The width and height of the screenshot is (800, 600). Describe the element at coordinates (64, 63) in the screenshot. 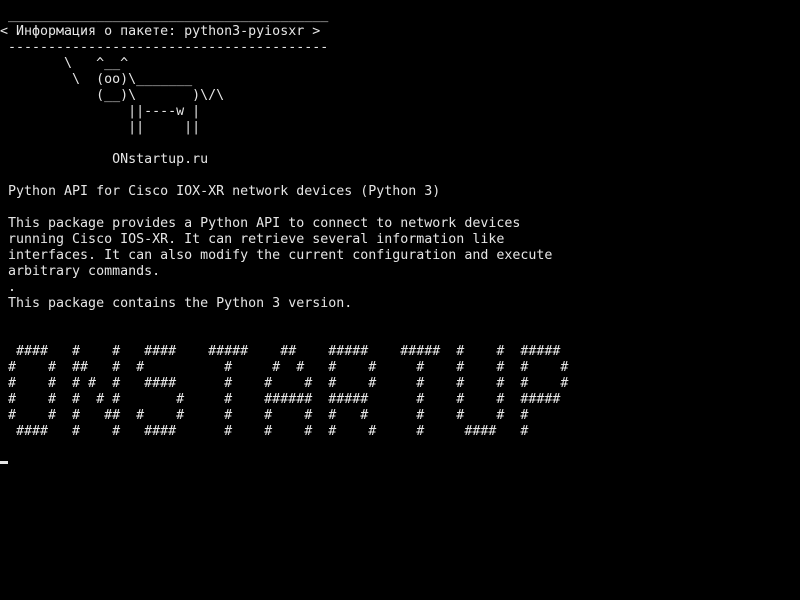

I see `cow-art-line: \ ^__^` at that location.